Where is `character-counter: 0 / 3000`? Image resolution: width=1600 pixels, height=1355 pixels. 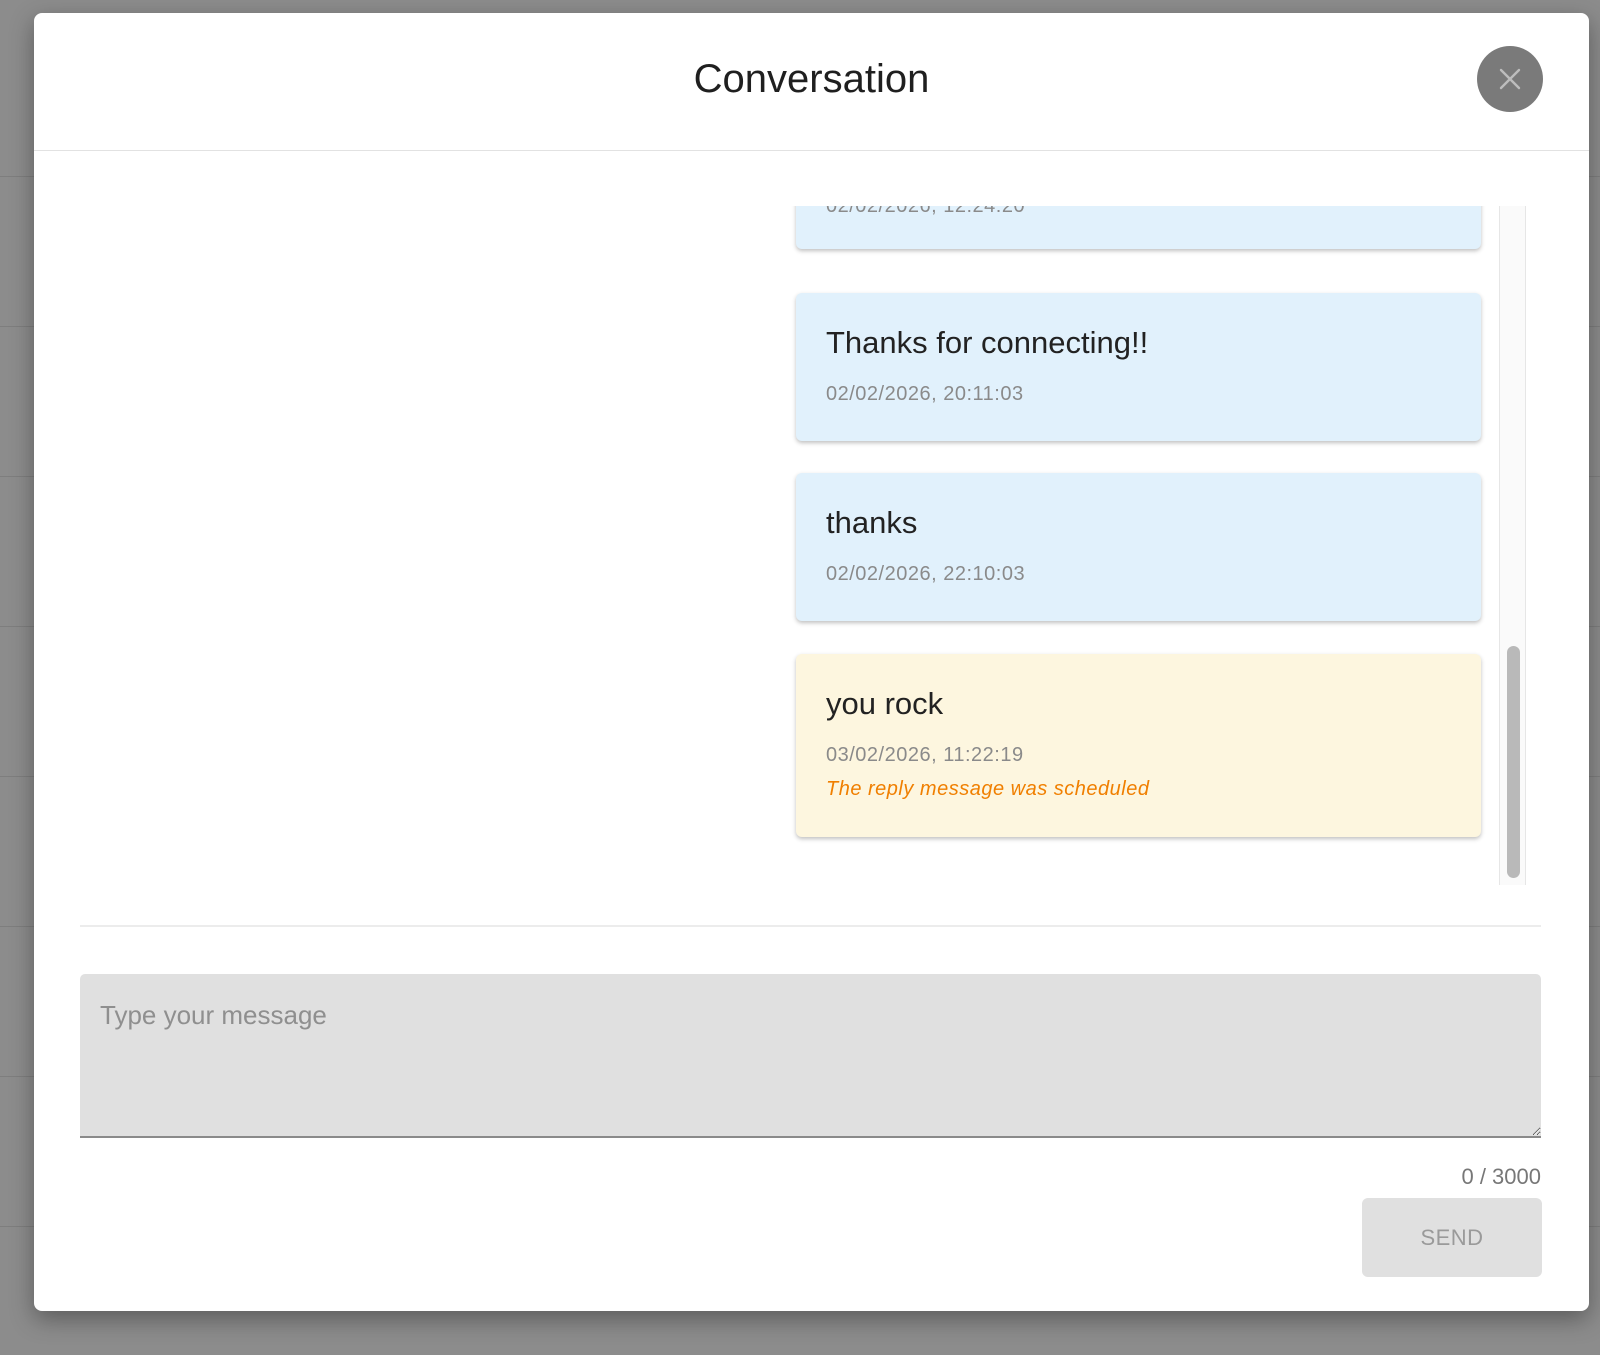
character-counter: 0 / 3000 is located at coordinates (1501, 1176).